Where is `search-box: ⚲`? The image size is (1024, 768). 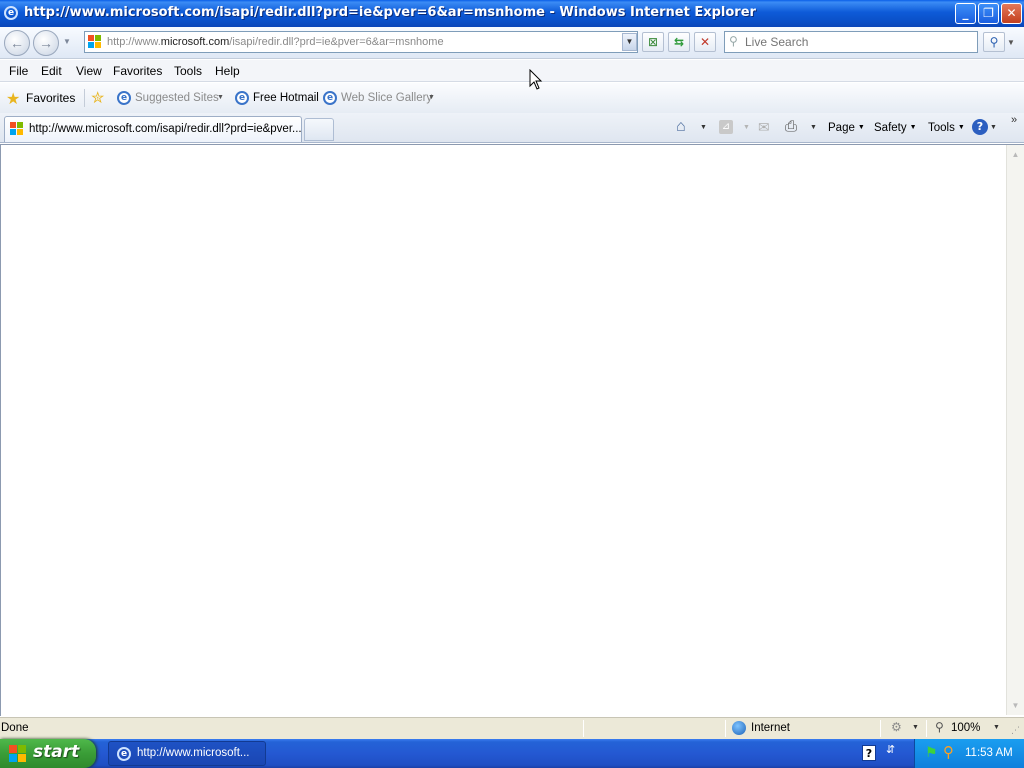 search-box: ⚲ is located at coordinates (851, 42).